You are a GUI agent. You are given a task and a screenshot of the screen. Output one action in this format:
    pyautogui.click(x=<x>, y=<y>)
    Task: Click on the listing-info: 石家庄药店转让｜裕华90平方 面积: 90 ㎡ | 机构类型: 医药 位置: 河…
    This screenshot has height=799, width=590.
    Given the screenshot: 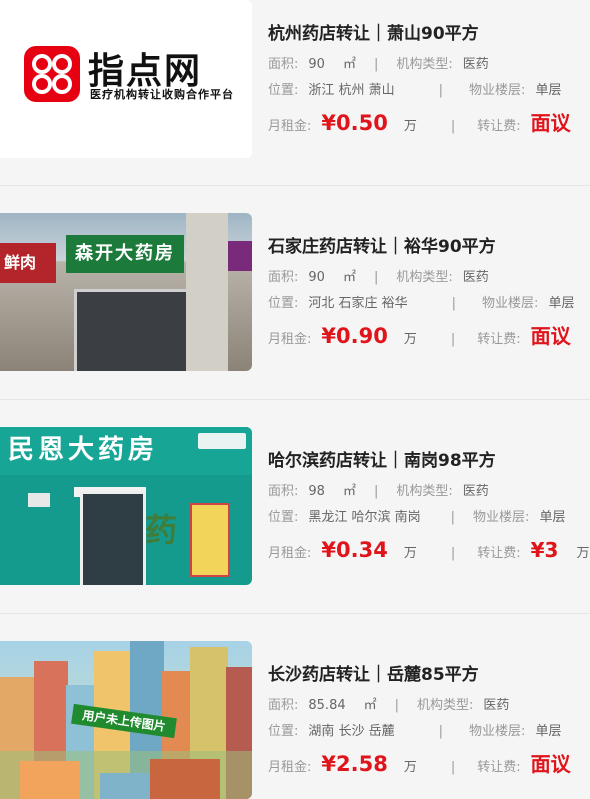 What is the action you would take?
    pyautogui.click(x=421, y=283)
    